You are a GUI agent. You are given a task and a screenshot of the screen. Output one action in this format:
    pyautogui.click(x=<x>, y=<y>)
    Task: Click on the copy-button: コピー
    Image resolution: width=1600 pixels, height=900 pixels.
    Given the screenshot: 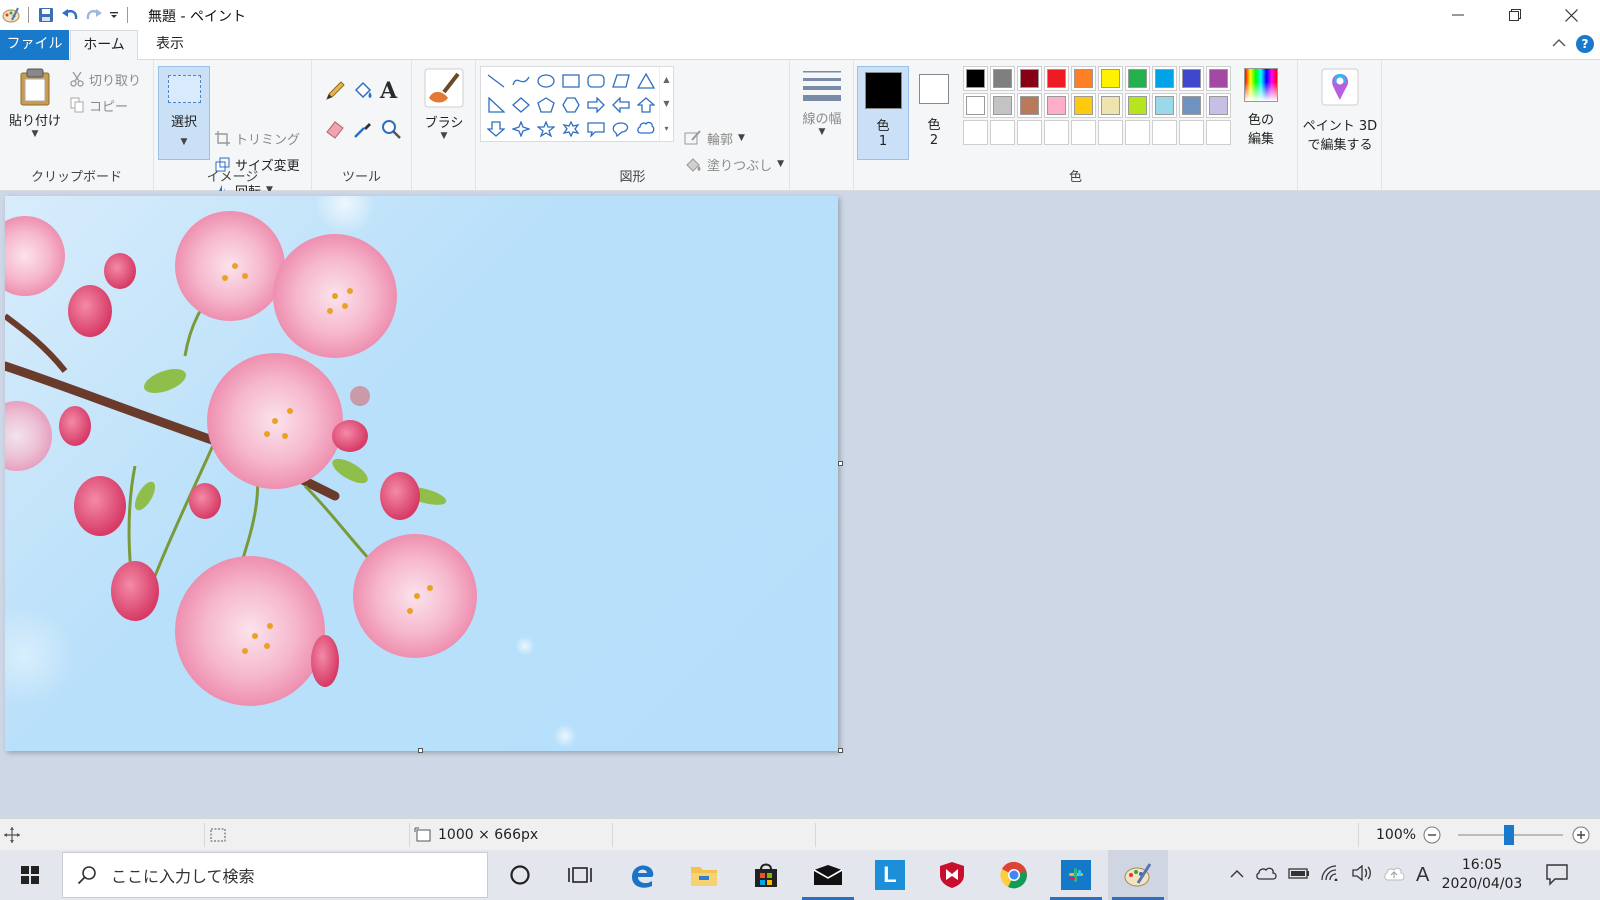 What is the action you would take?
    pyautogui.click(x=99, y=105)
    